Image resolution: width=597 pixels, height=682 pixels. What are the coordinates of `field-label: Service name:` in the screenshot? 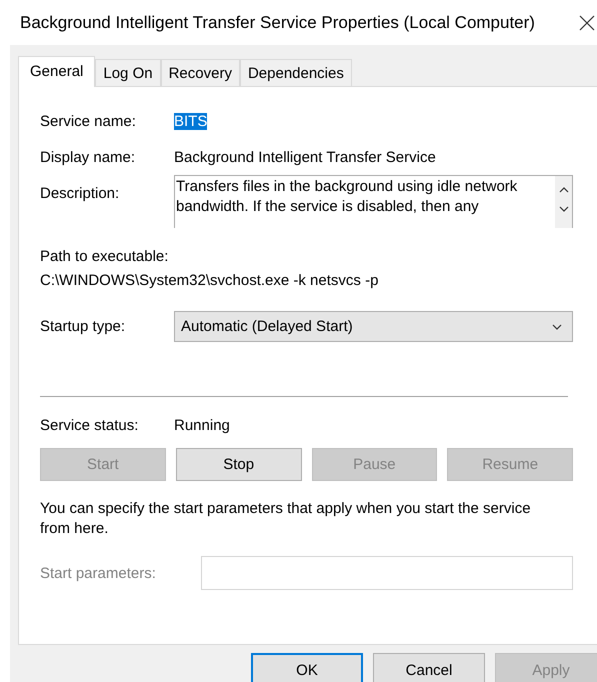 It's located at (88, 121).